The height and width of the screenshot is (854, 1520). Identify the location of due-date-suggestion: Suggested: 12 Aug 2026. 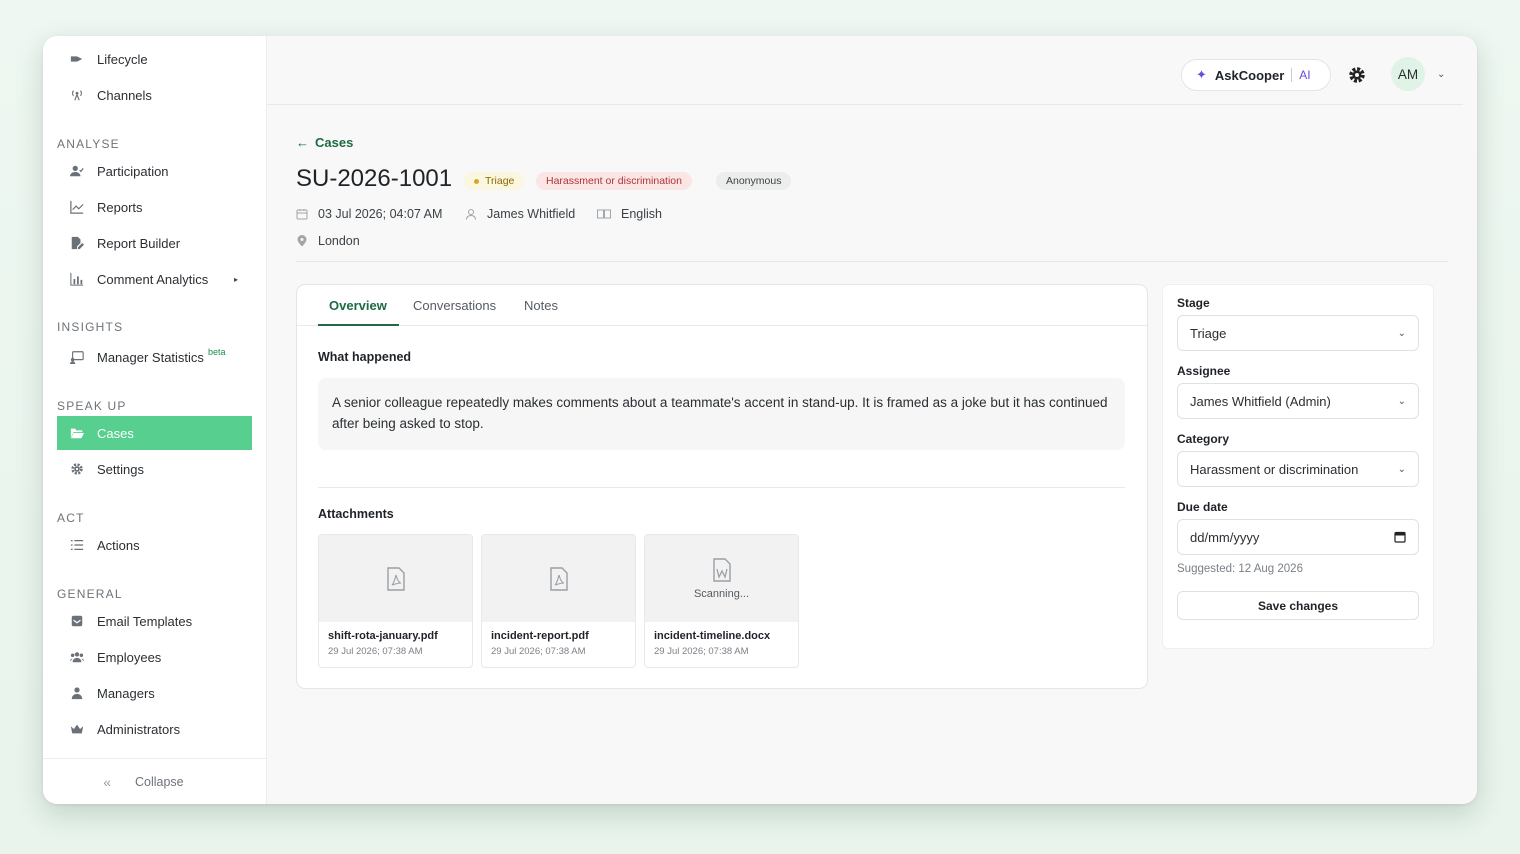
(1240, 569).